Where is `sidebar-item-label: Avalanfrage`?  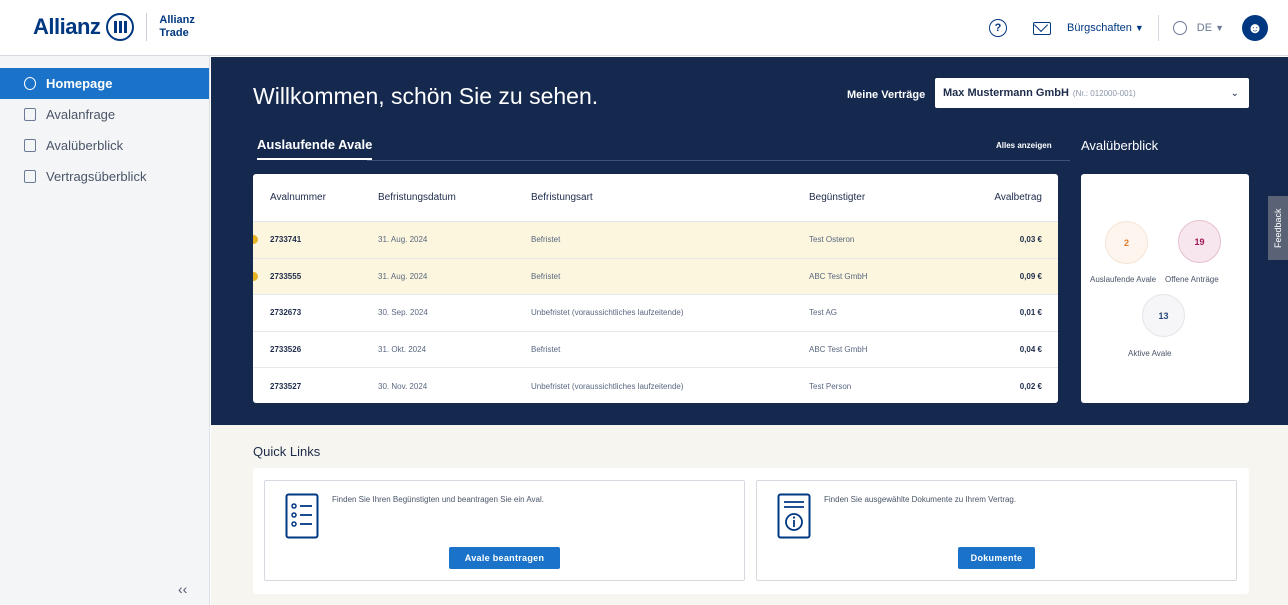
sidebar-item-label: Avalanfrage is located at coordinates (81, 114).